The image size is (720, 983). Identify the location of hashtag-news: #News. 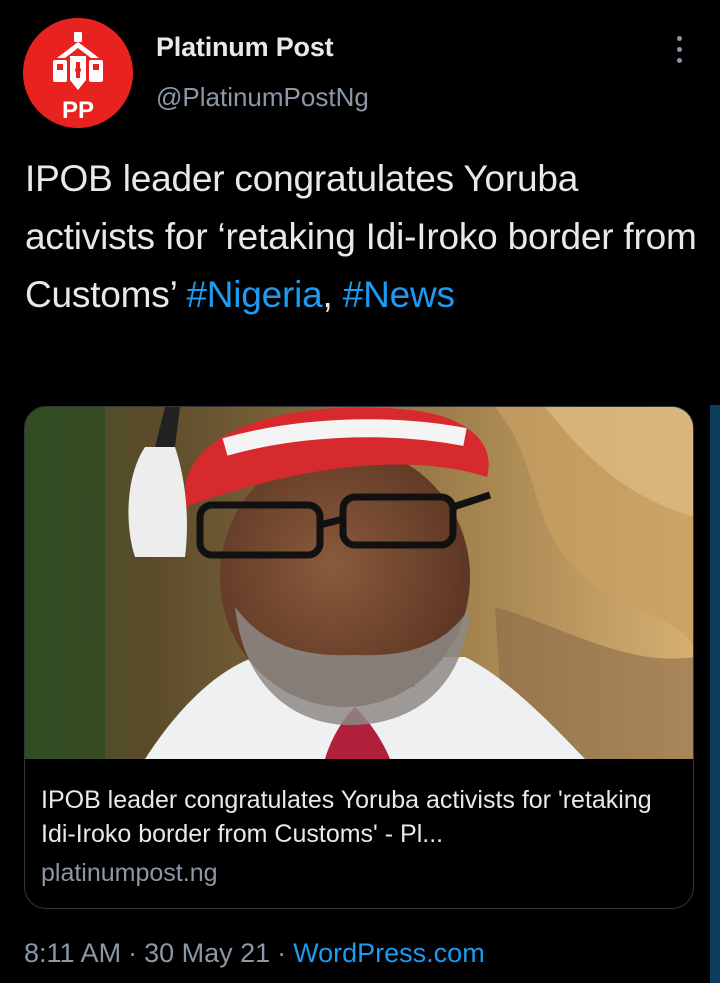
(399, 294).